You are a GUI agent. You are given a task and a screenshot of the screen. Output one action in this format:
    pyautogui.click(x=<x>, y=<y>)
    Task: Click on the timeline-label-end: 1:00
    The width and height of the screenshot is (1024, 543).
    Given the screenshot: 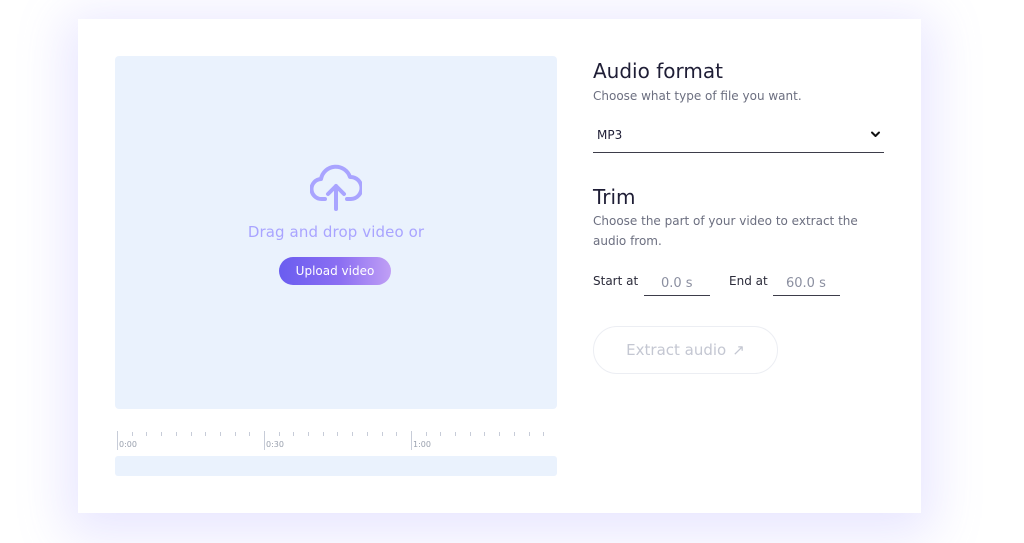 What is the action you would take?
    pyautogui.click(x=422, y=444)
    